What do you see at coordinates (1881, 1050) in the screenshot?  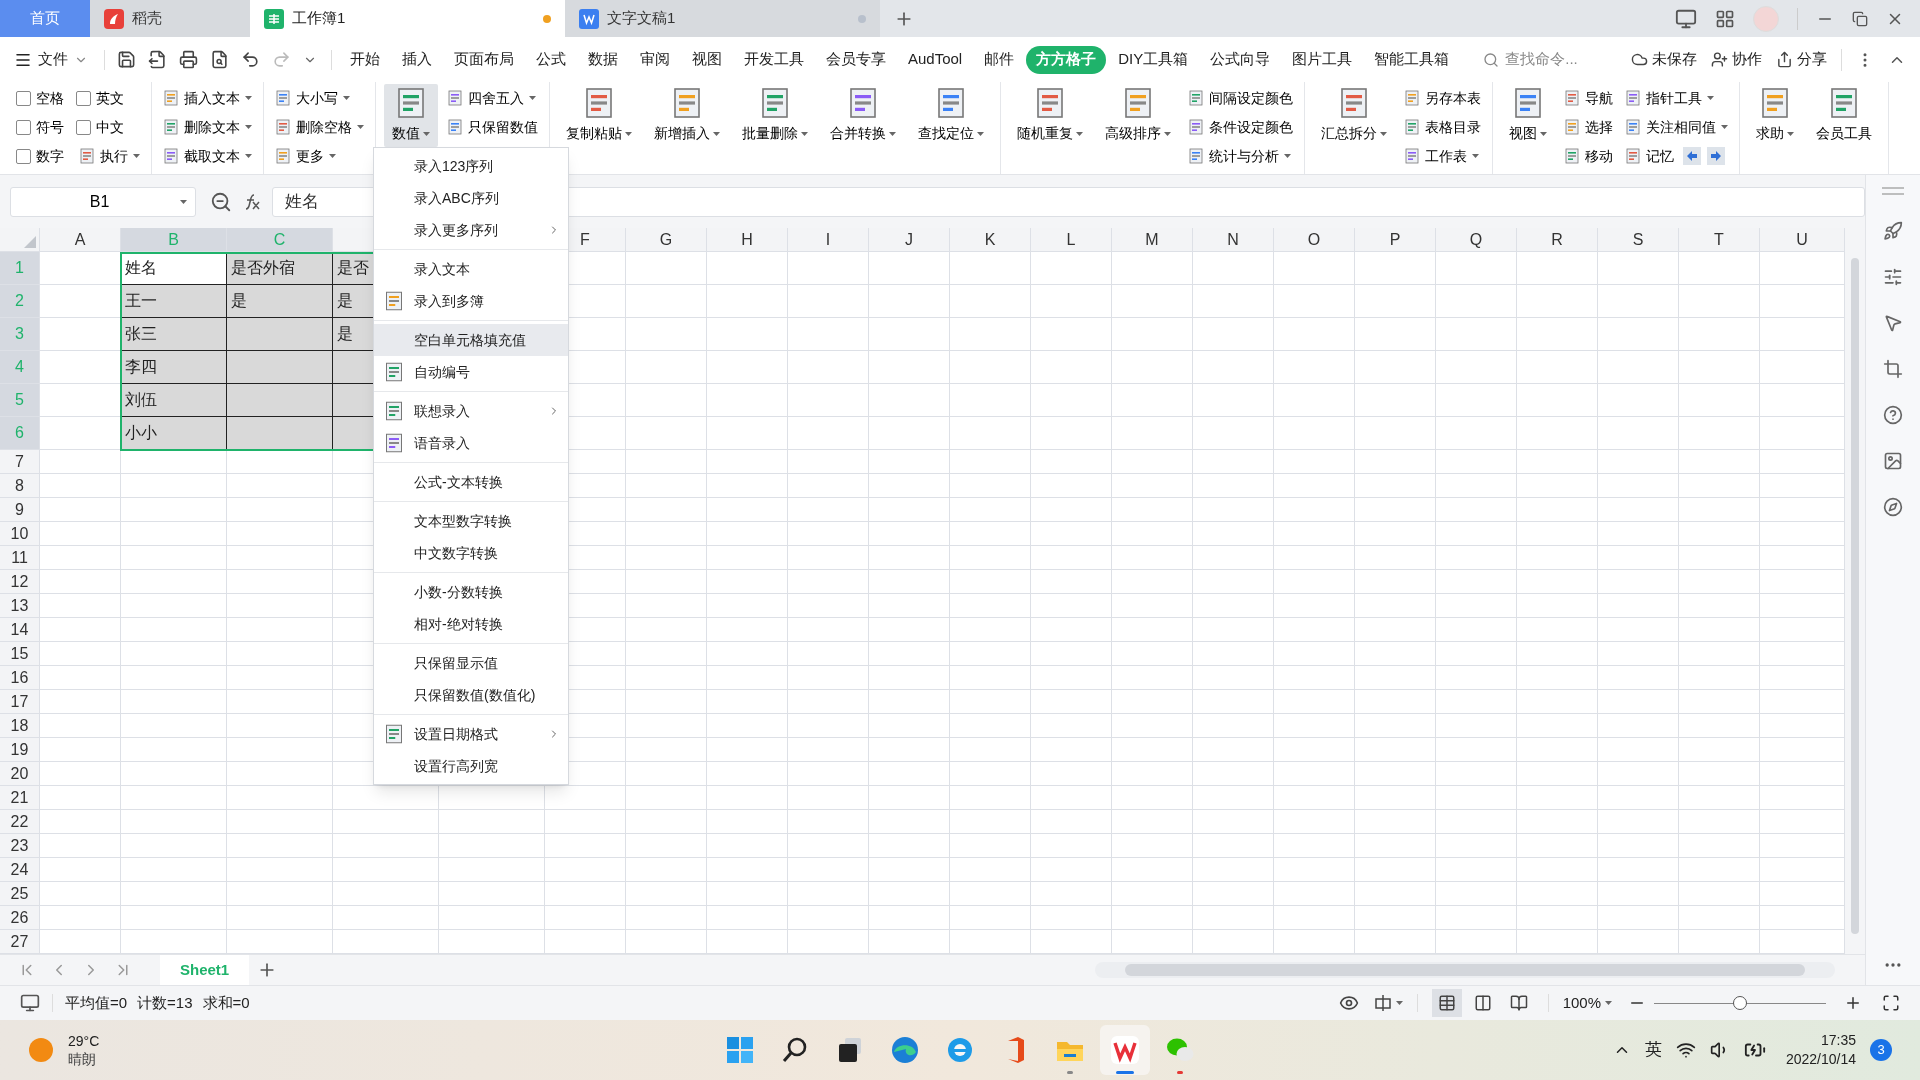 I see `notification-badge: 3` at bounding box center [1881, 1050].